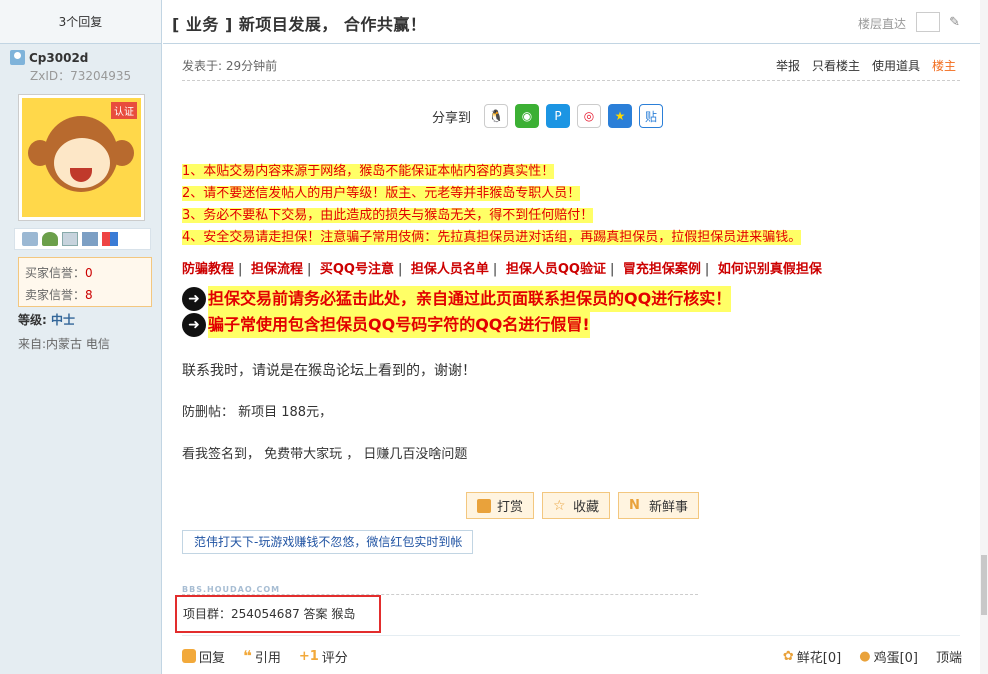 The image size is (988, 674). I want to click on reply-icon, so click(189, 656).